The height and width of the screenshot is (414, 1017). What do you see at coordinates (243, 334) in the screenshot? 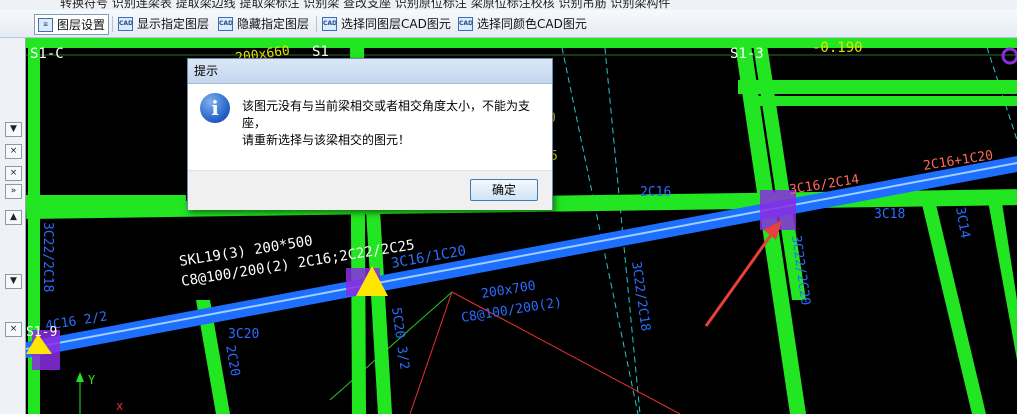
I see `rebar-label: 3C20` at bounding box center [243, 334].